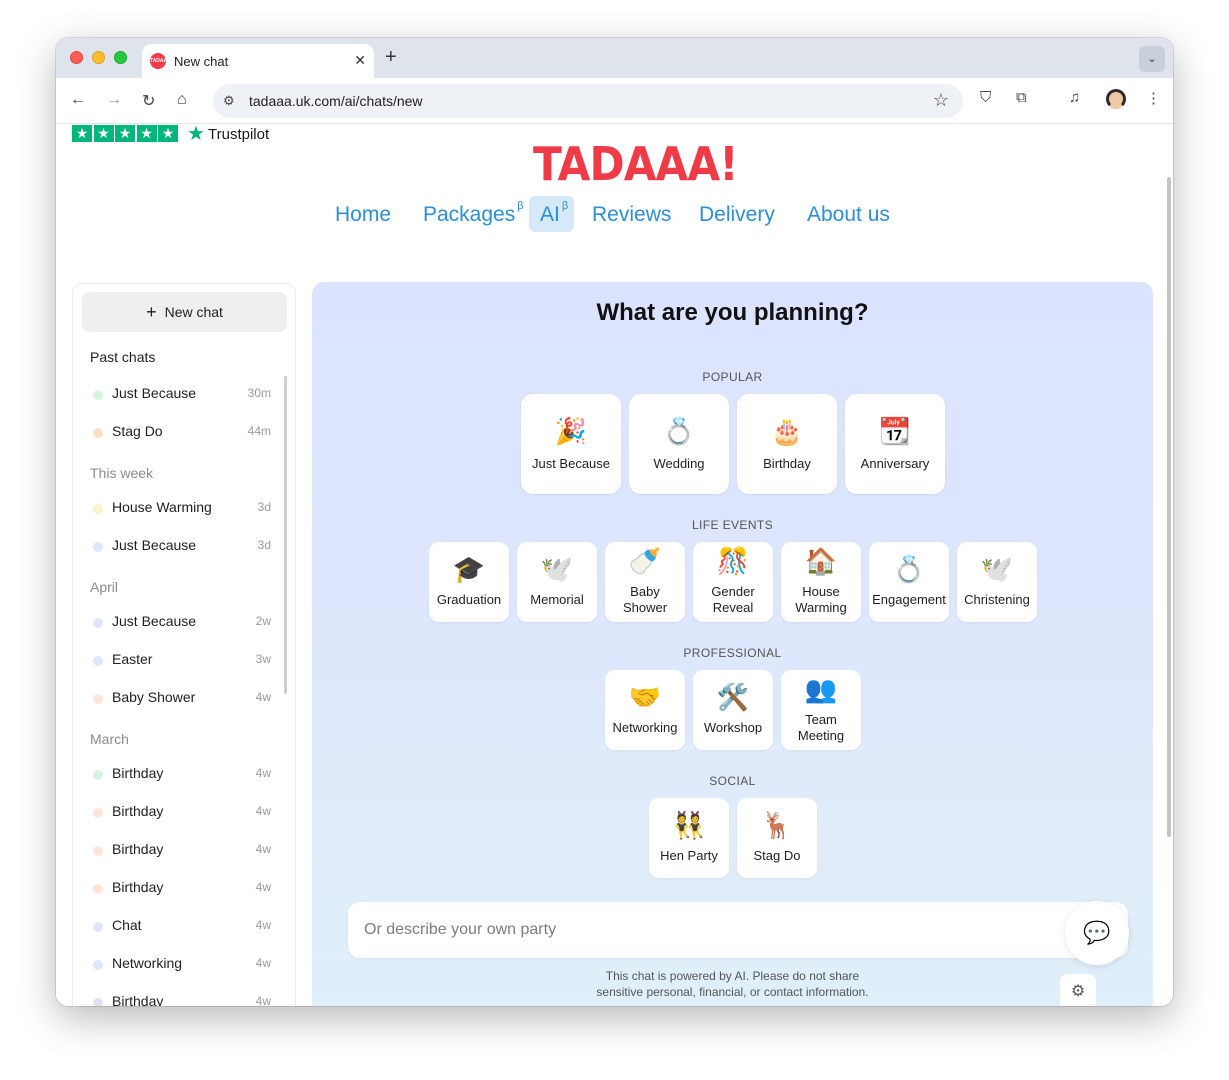  What do you see at coordinates (636, 164) in the screenshot?
I see `site-logo: TADAAA!` at bounding box center [636, 164].